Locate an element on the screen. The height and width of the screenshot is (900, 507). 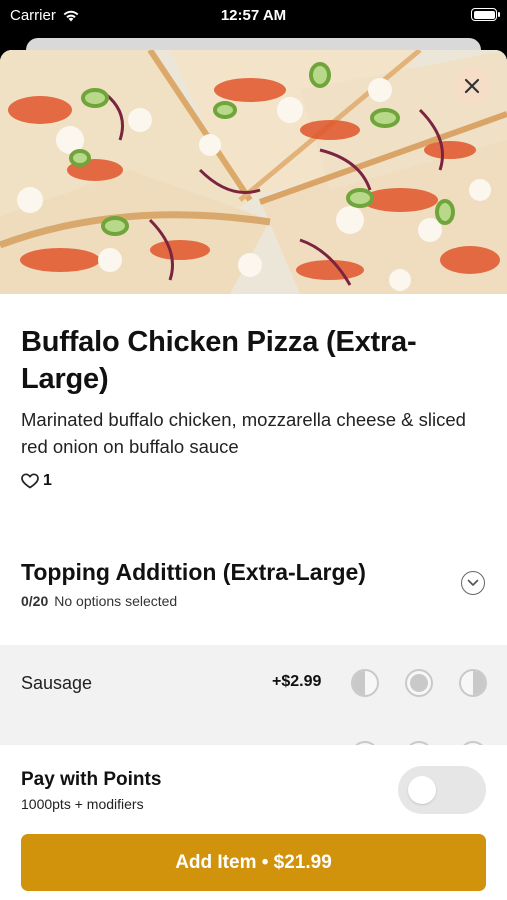
left-half-portion-button is located at coordinates (365, 683).